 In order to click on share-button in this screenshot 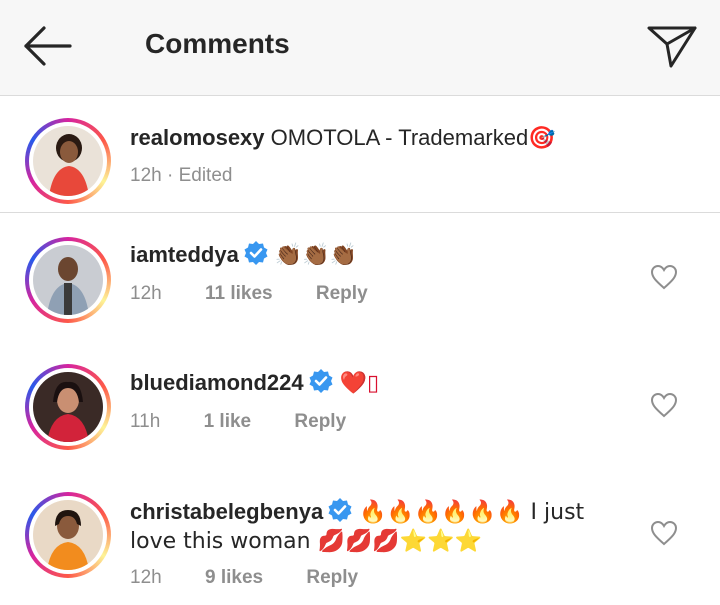, I will do `click(672, 46)`.